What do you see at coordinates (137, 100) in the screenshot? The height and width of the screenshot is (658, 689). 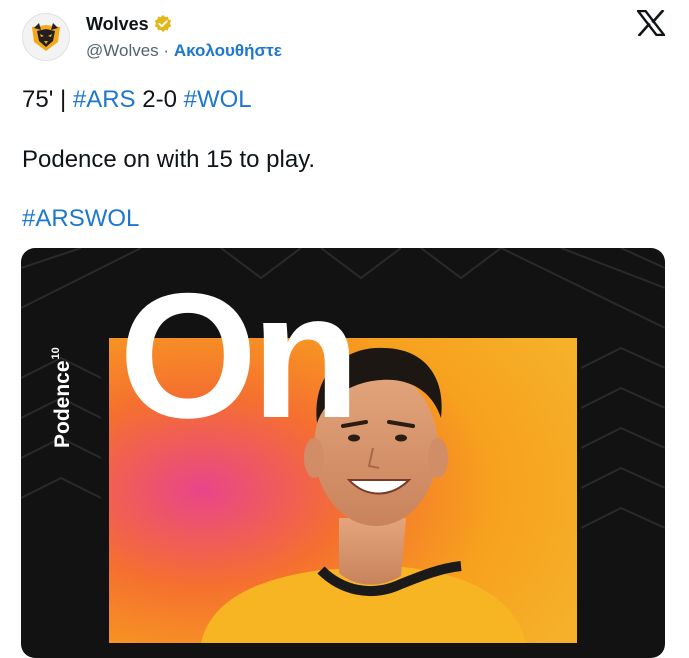 I see `score-line: 75' | #ARS 2-0 #WOL` at bounding box center [137, 100].